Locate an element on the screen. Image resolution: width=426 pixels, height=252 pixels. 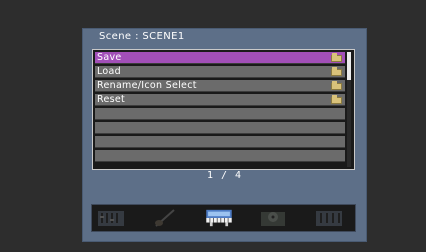
mixer-icon is located at coordinates (111, 218).